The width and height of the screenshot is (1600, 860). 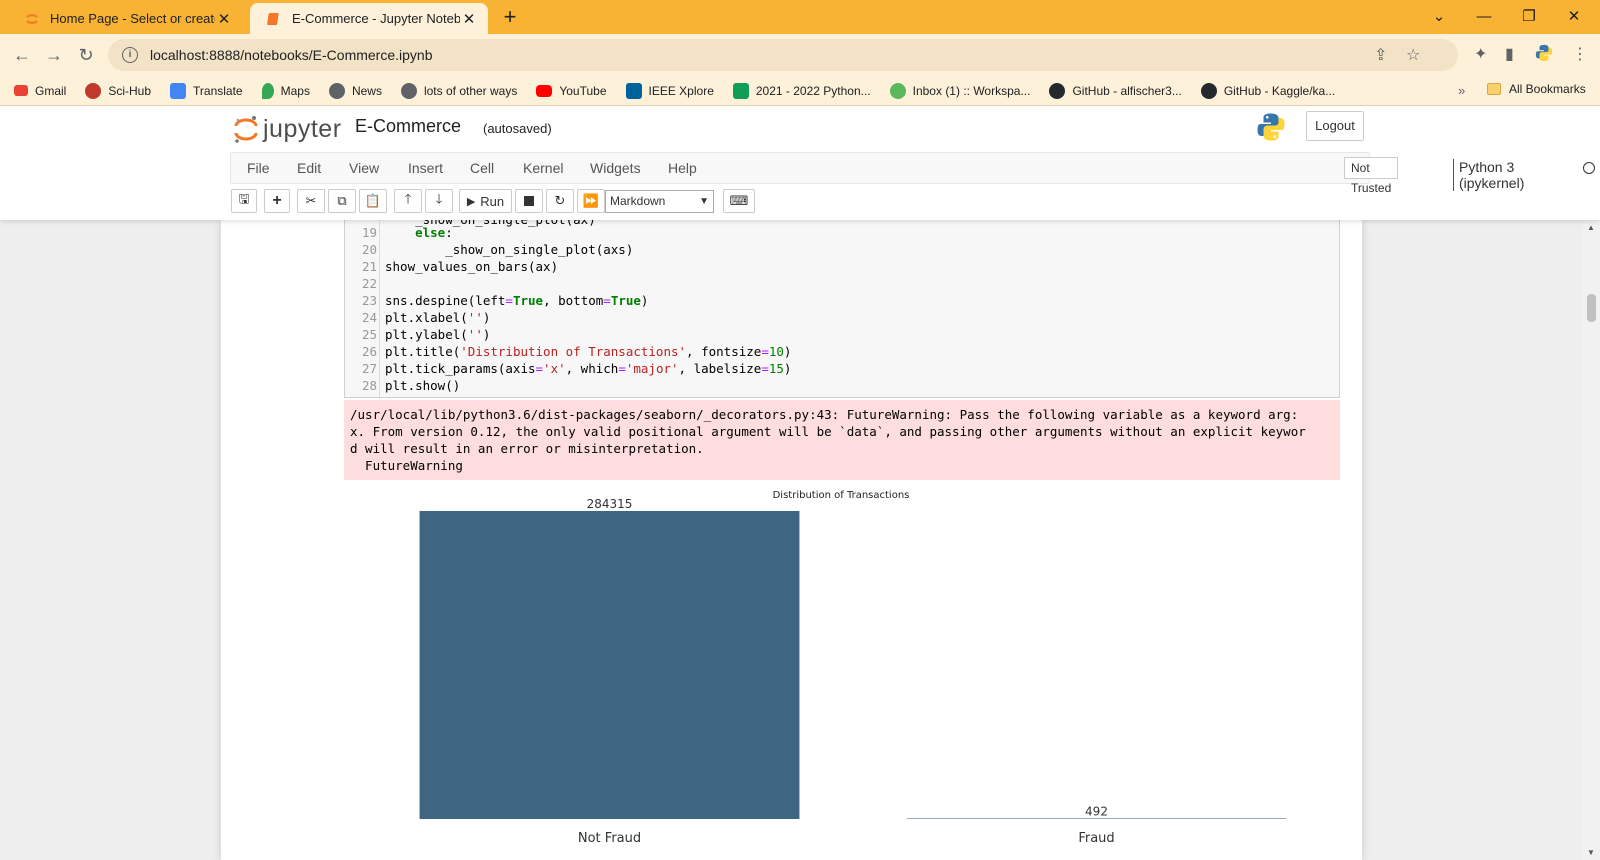 I want to click on gmail-icon, so click(x=21, y=90).